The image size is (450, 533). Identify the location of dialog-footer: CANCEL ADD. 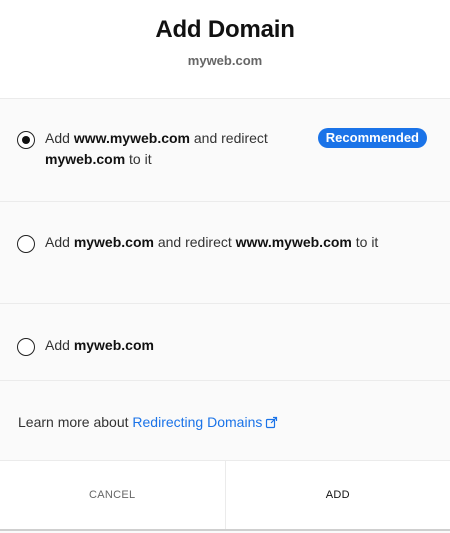
(225, 496).